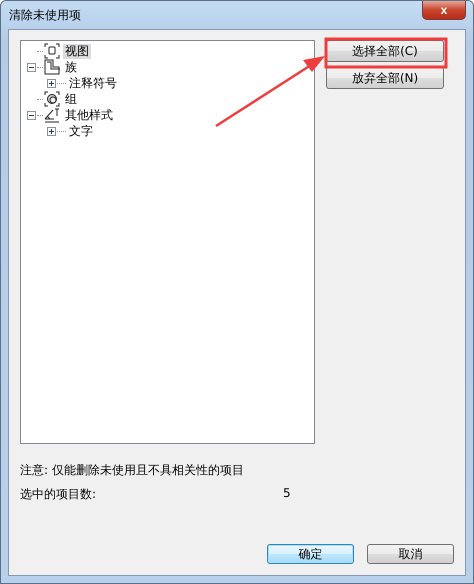  Describe the element at coordinates (310, 554) in the screenshot. I see `ok-button: 确定` at that location.